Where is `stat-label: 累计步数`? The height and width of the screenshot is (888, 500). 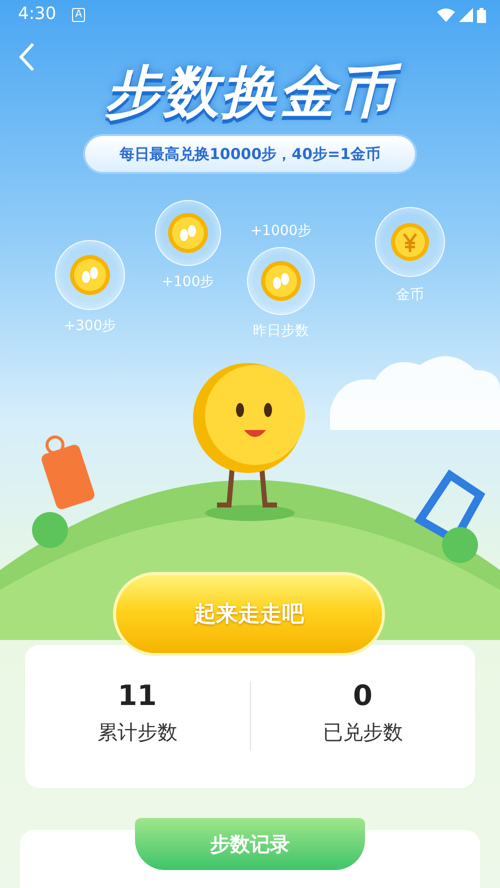 stat-label: 累计步数 is located at coordinates (137, 732).